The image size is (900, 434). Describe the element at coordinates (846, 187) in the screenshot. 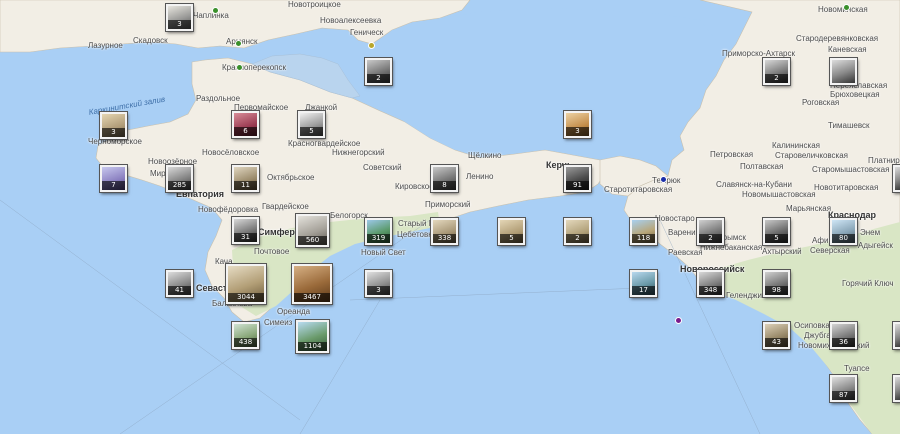

I see `place-label-novotitarovskaya: Новотитаровская` at that location.